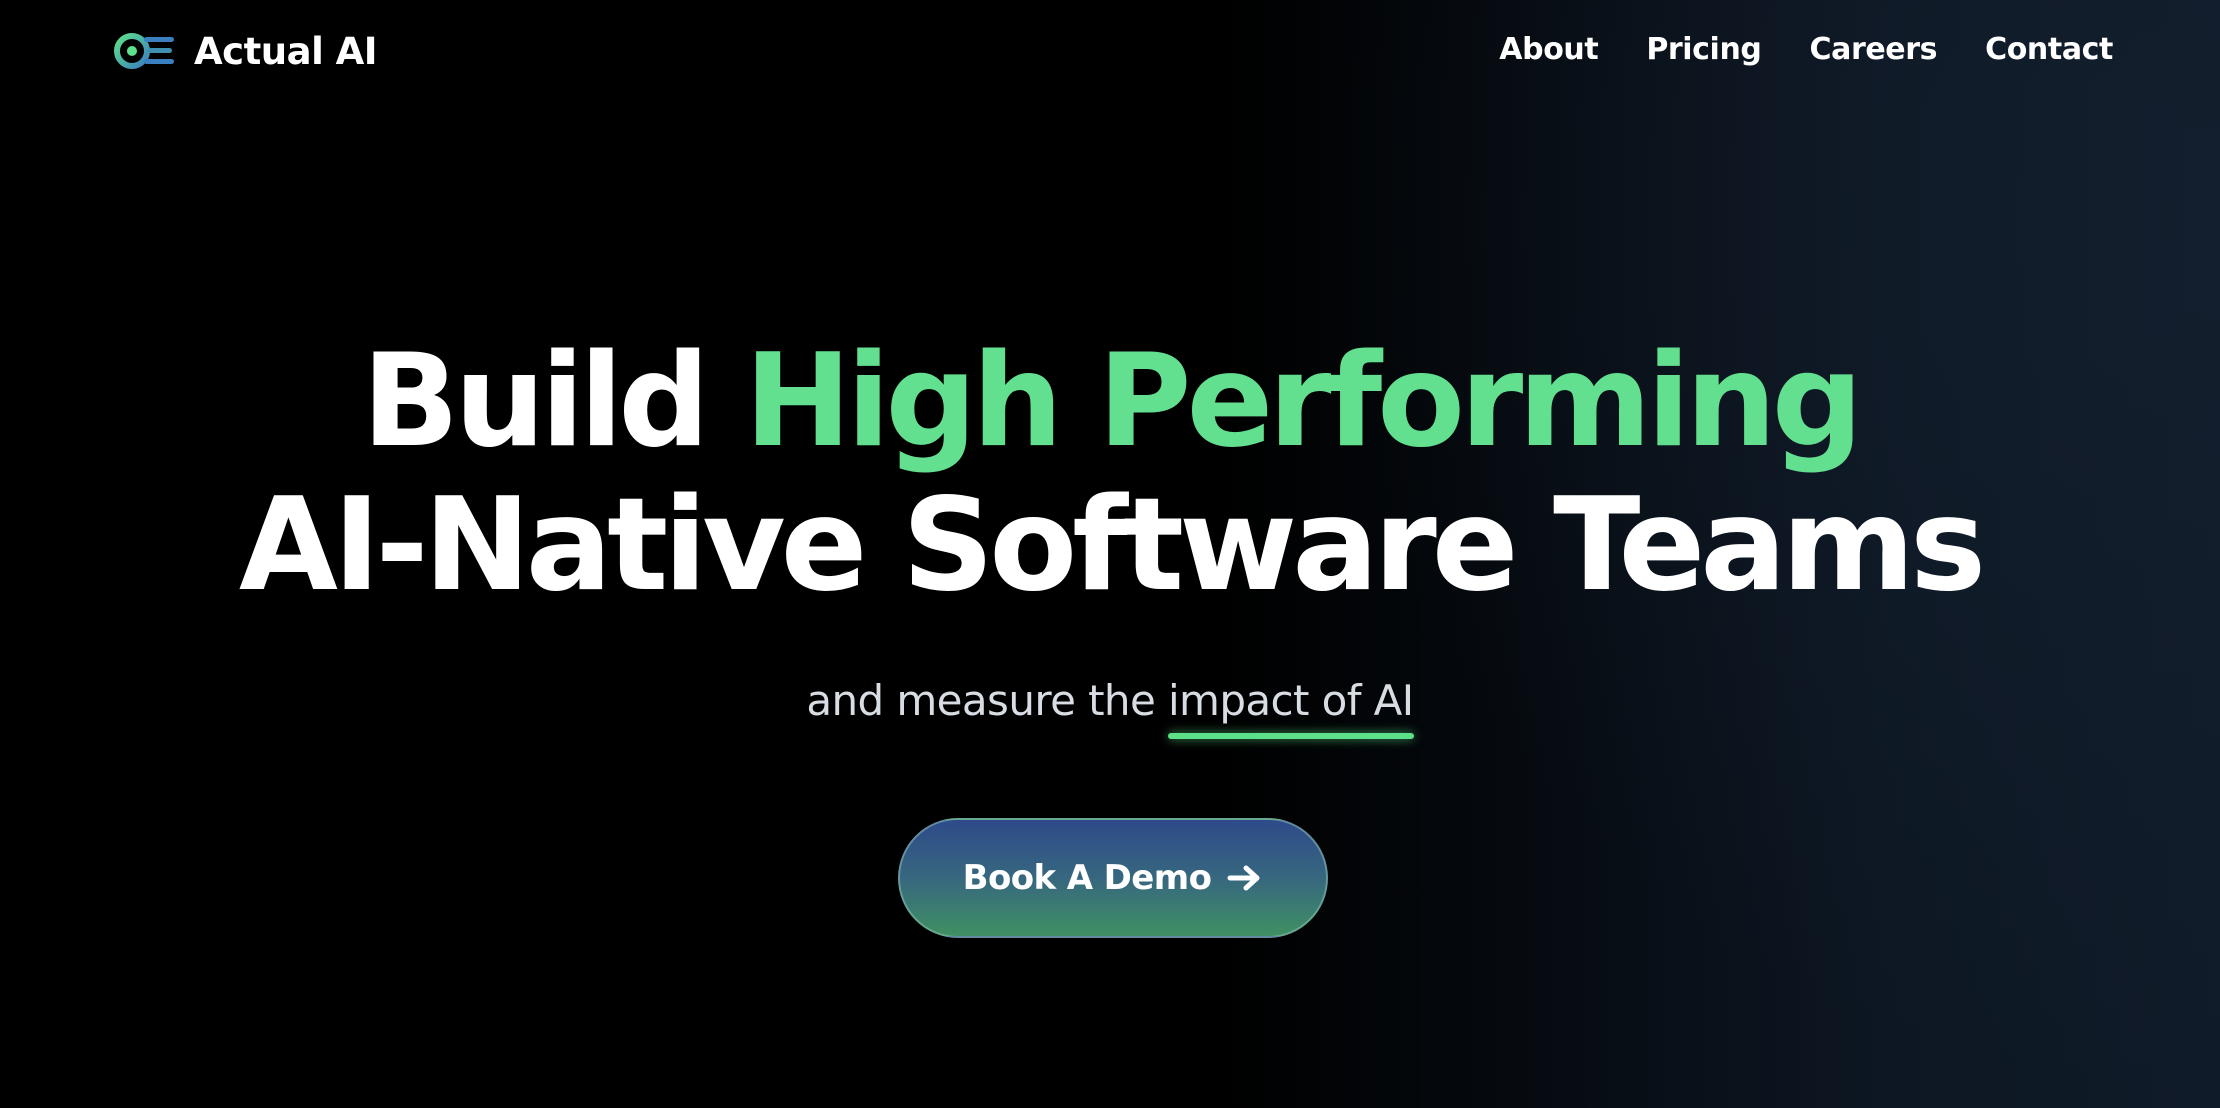  I want to click on nav-link-about: About, so click(1548, 50).